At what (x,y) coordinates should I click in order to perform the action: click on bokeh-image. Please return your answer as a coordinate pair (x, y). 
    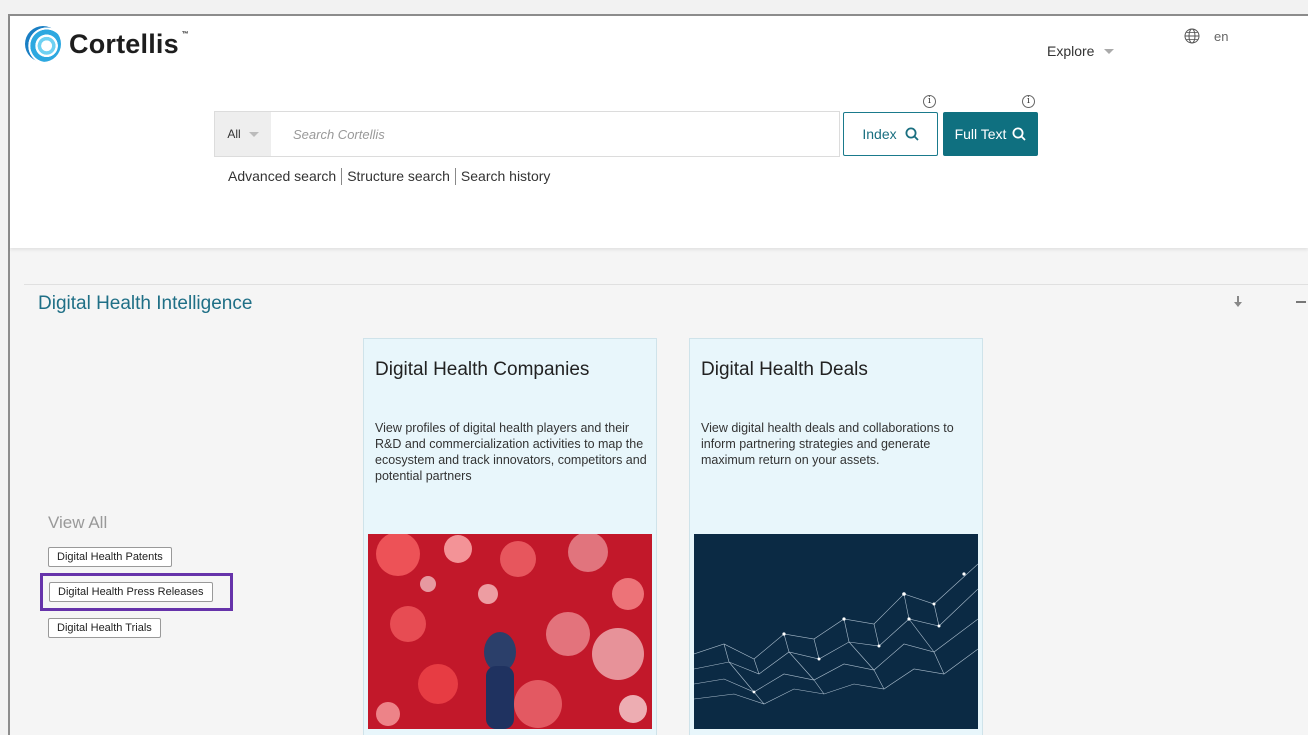
    Looking at the image, I should click on (510, 631).